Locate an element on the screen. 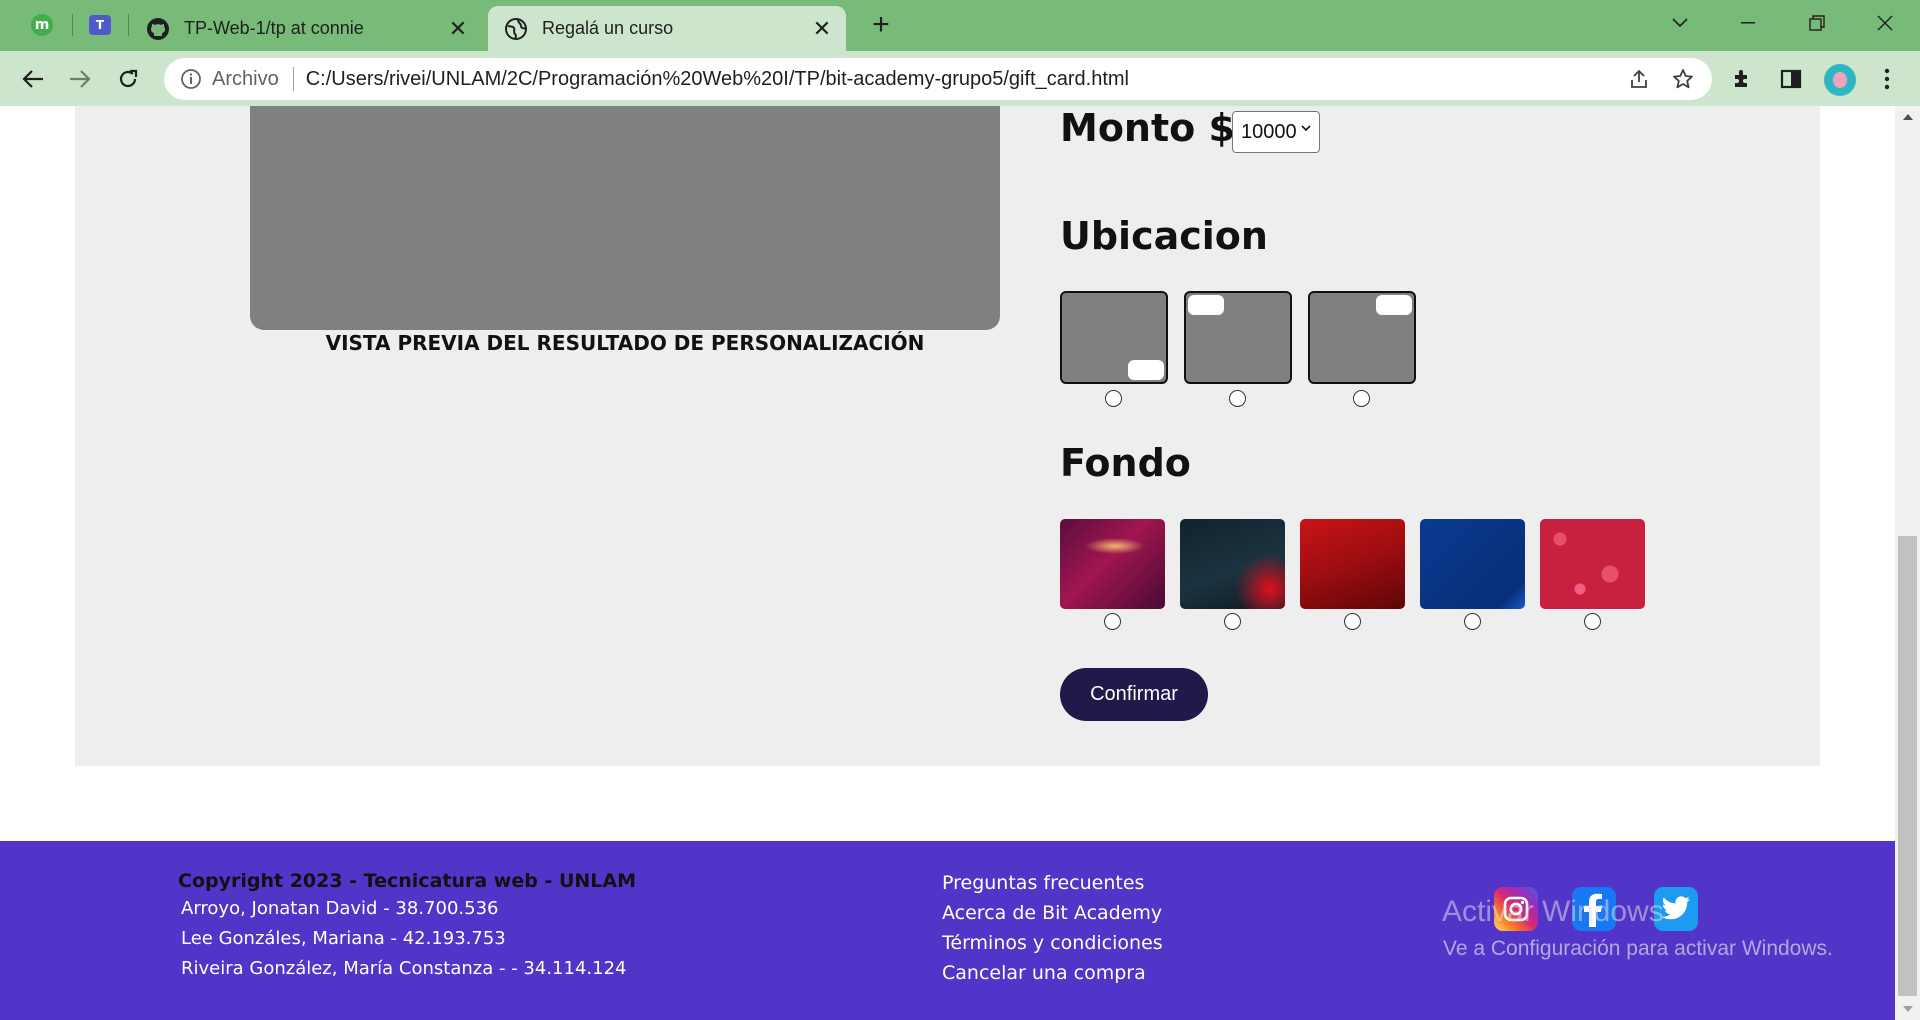  back-arrow-icon is located at coordinates (33, 79).